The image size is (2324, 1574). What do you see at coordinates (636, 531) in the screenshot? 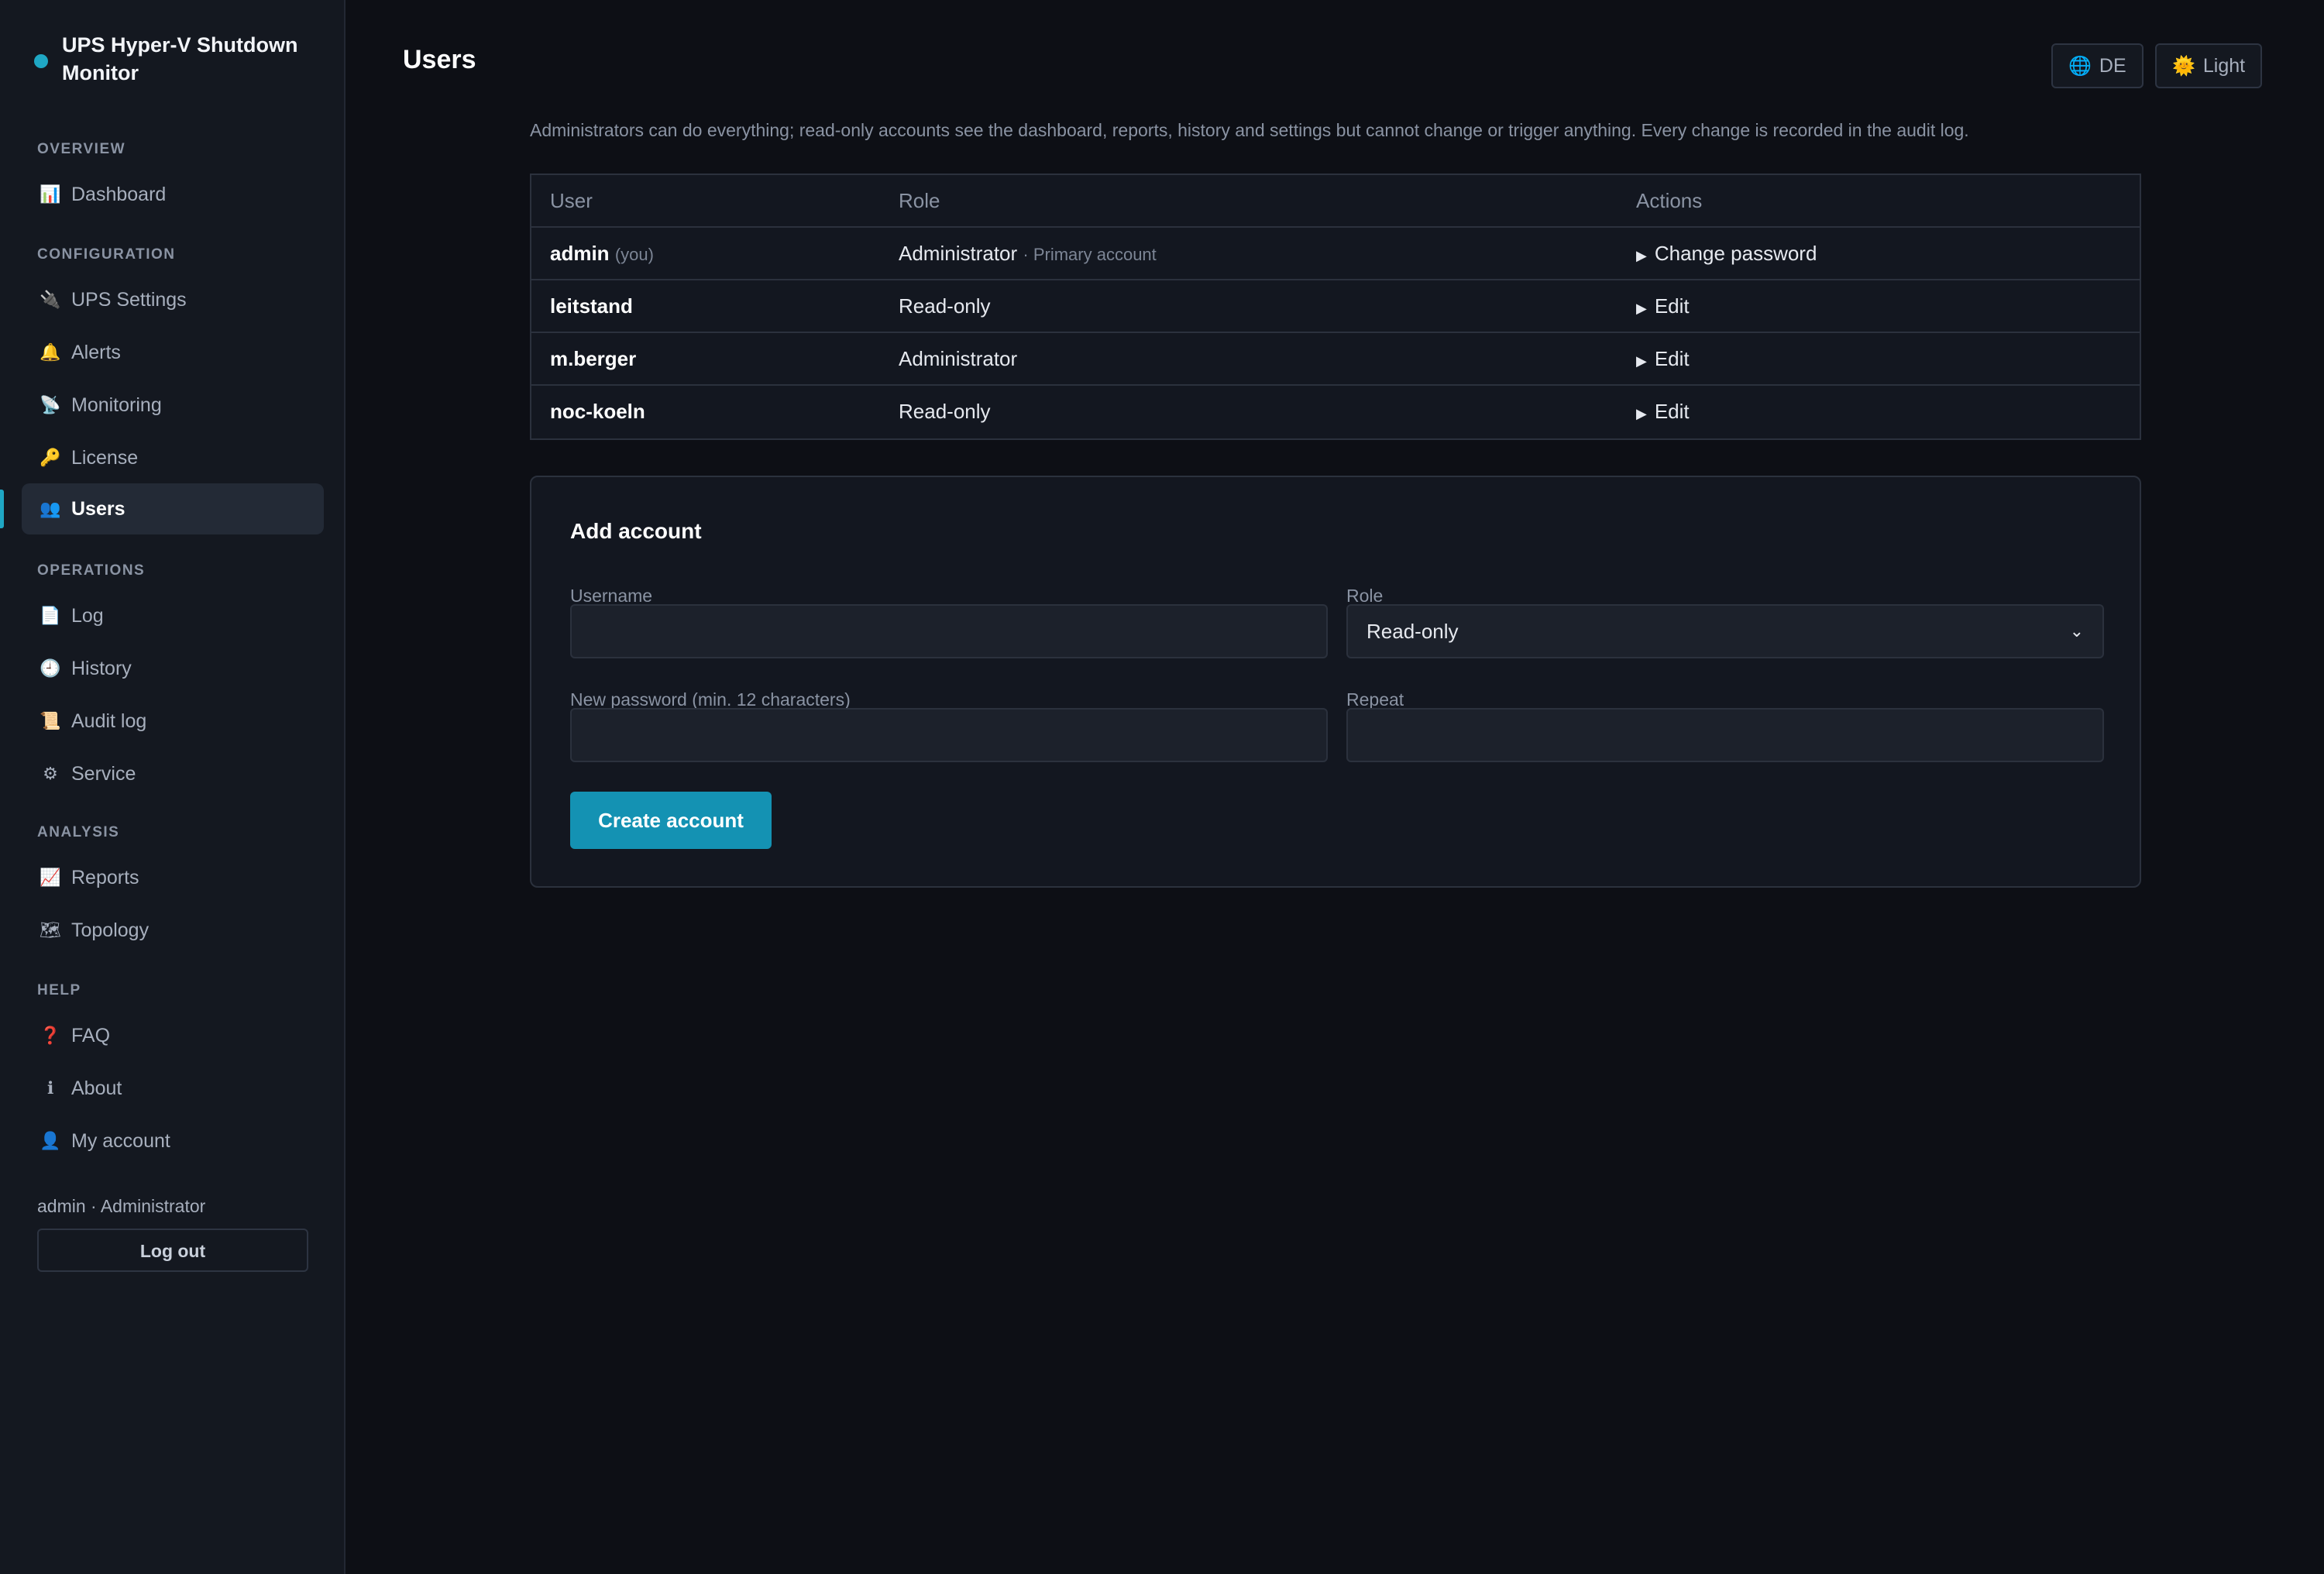
I see `add-account-title: Add account` at bounding box center [636, 531].